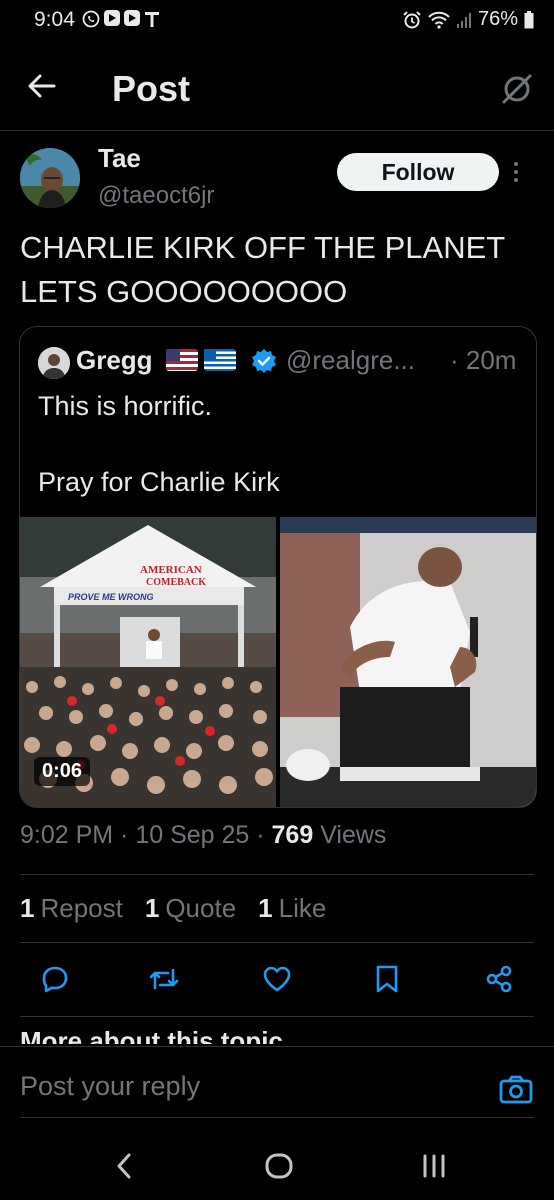 The width and height of the screenshot is (554, 1200). I want to click on author-name: Tae, so click(119, 158).